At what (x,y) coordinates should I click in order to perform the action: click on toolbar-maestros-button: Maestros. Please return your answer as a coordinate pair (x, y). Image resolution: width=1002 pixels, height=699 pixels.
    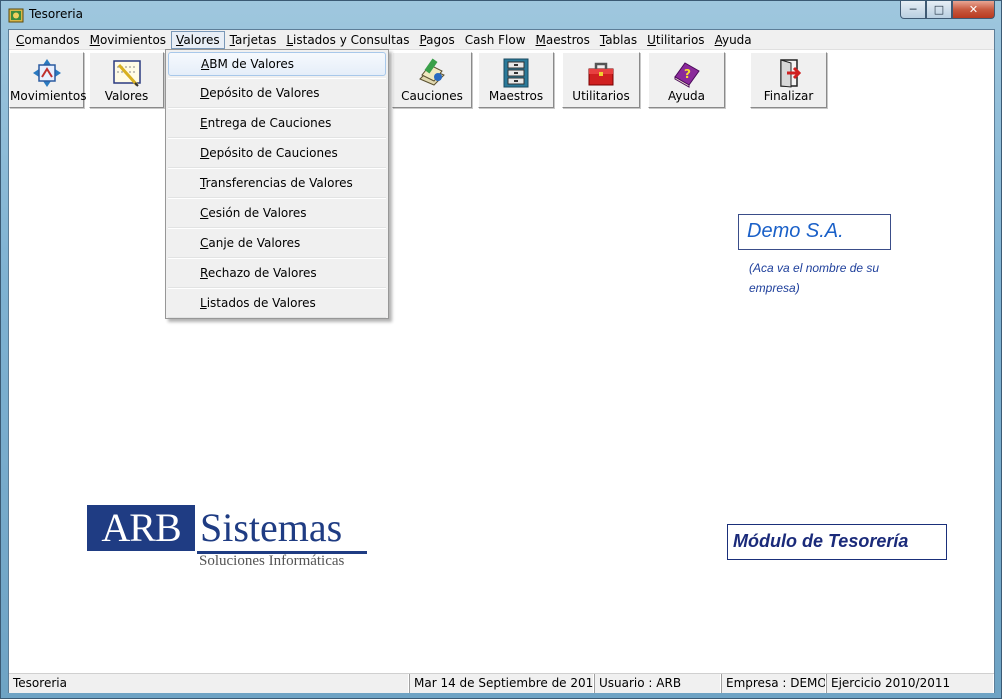
    Looking at the image, I should click on (516, 80).